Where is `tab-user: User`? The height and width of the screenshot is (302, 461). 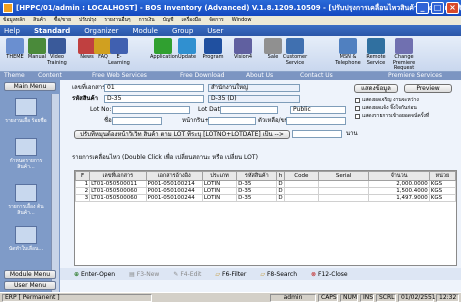 tab-user: User is located at coordinates (215, 31).